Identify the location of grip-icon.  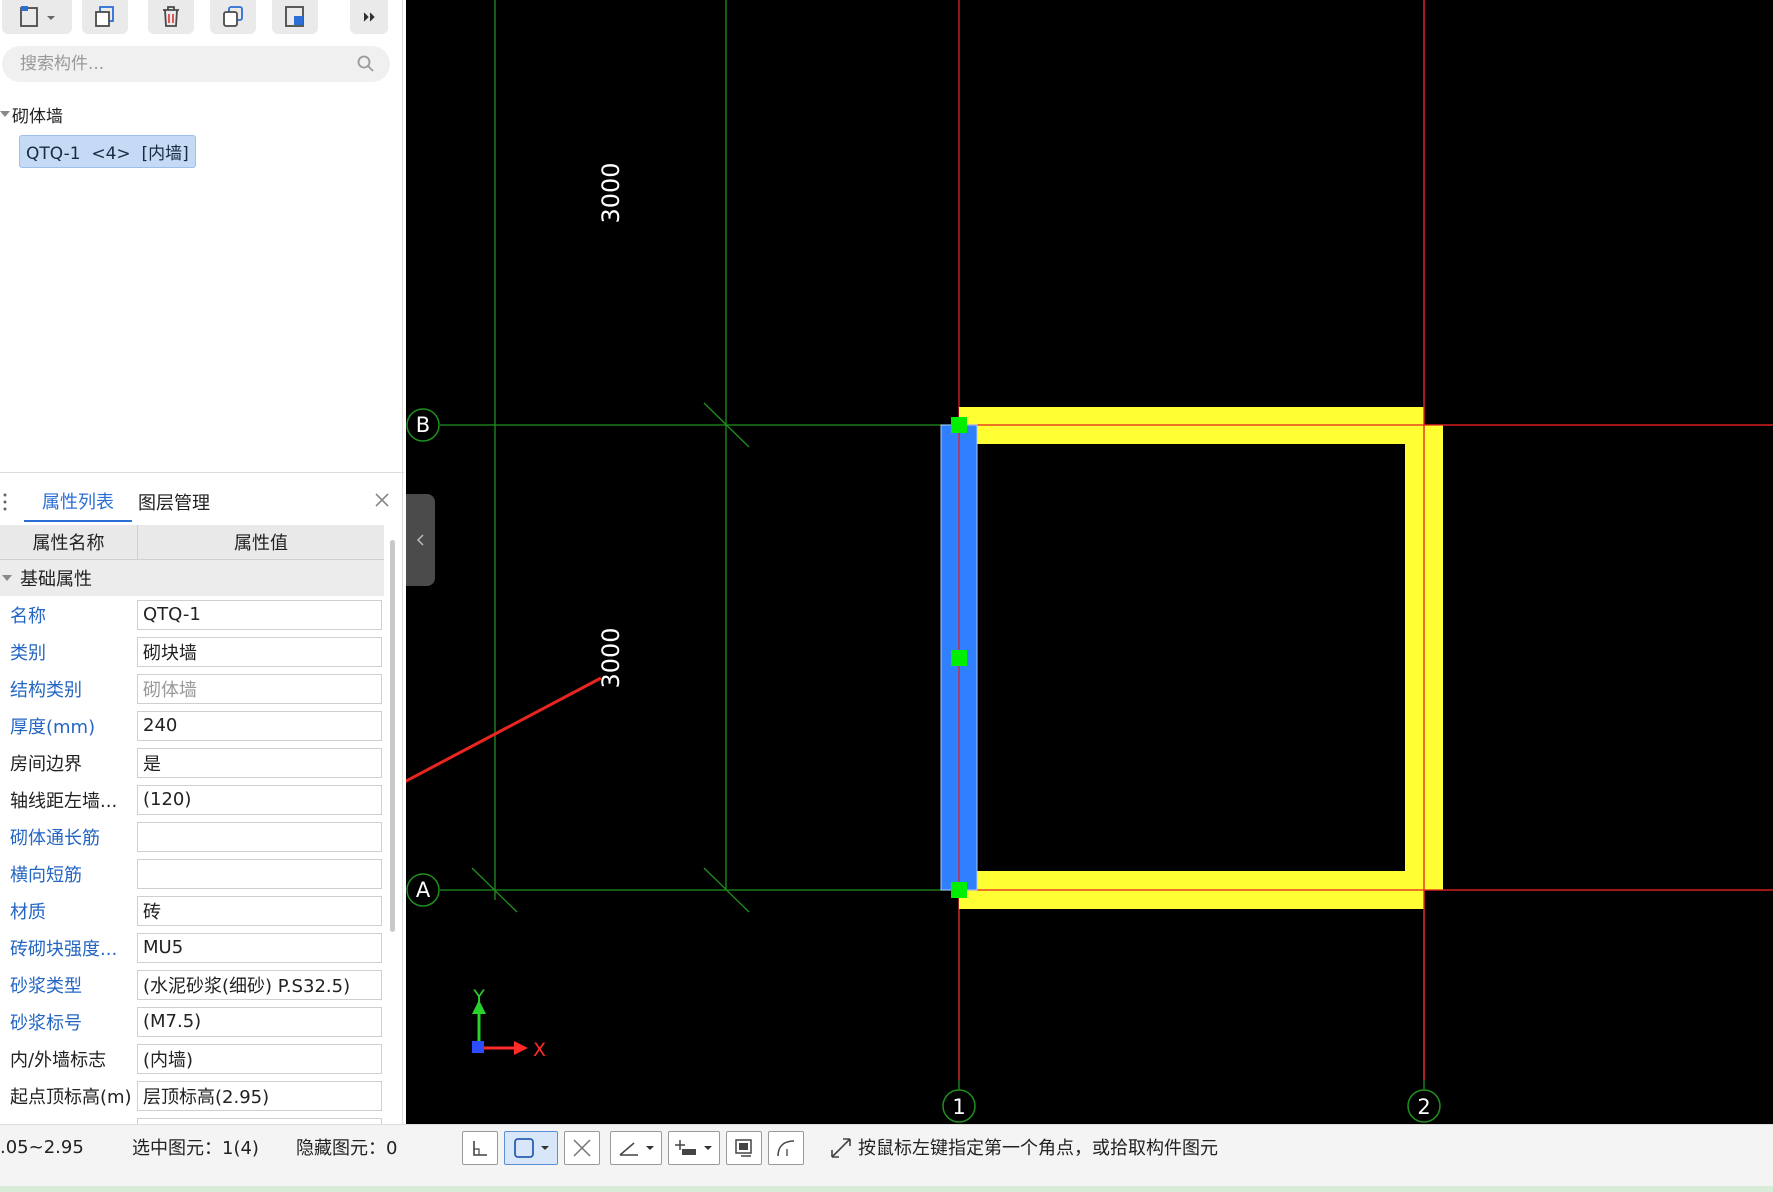
(5, 502).